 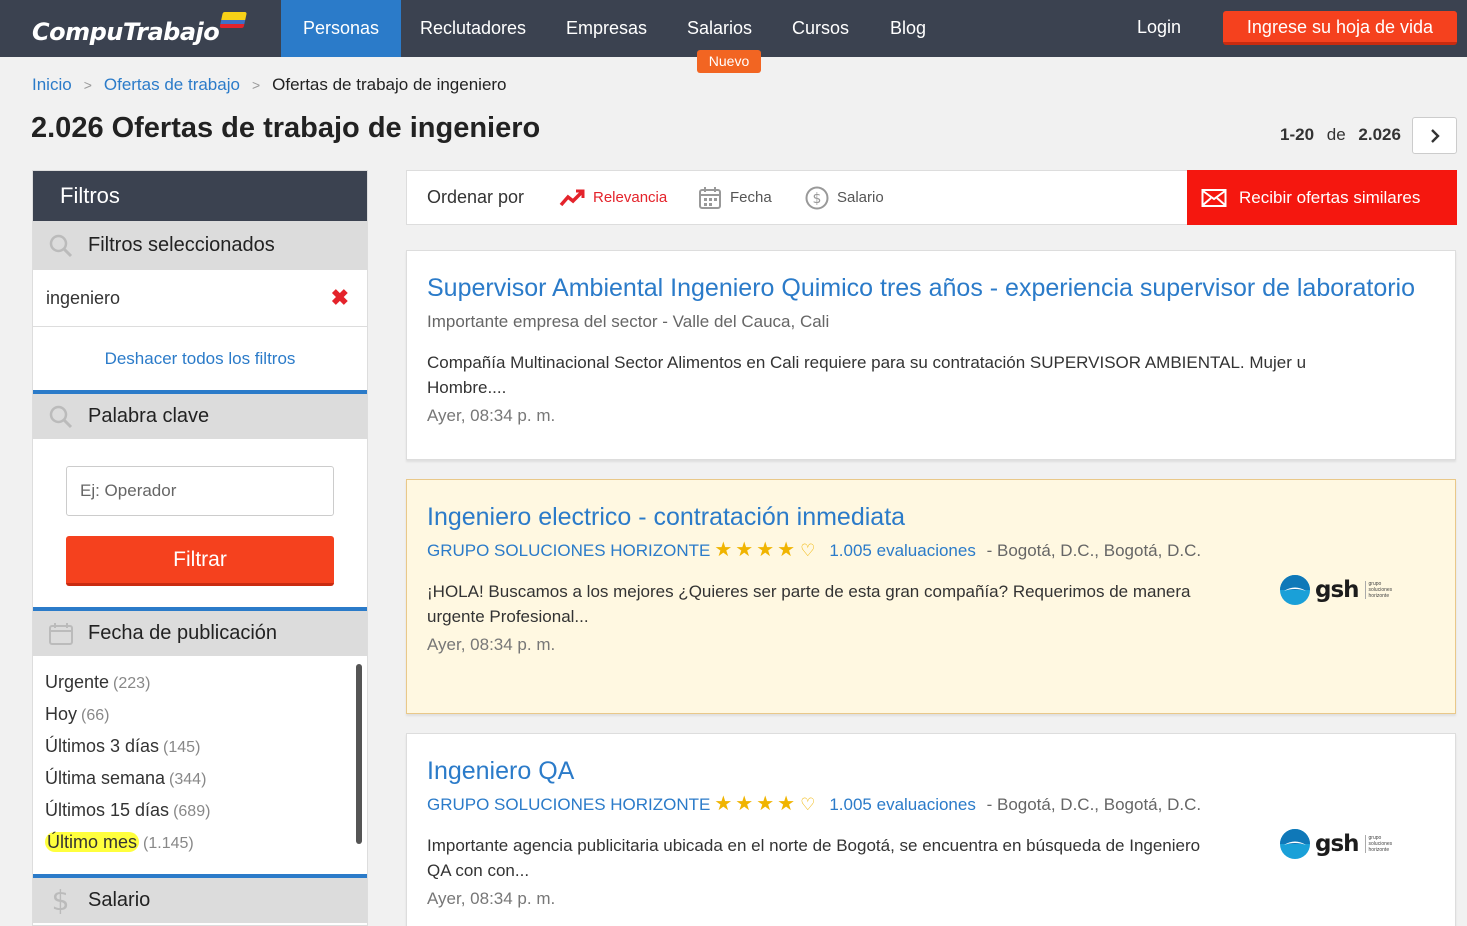 I want to click on job-company: Importante empresa del sector, so click(x=542, y=321).